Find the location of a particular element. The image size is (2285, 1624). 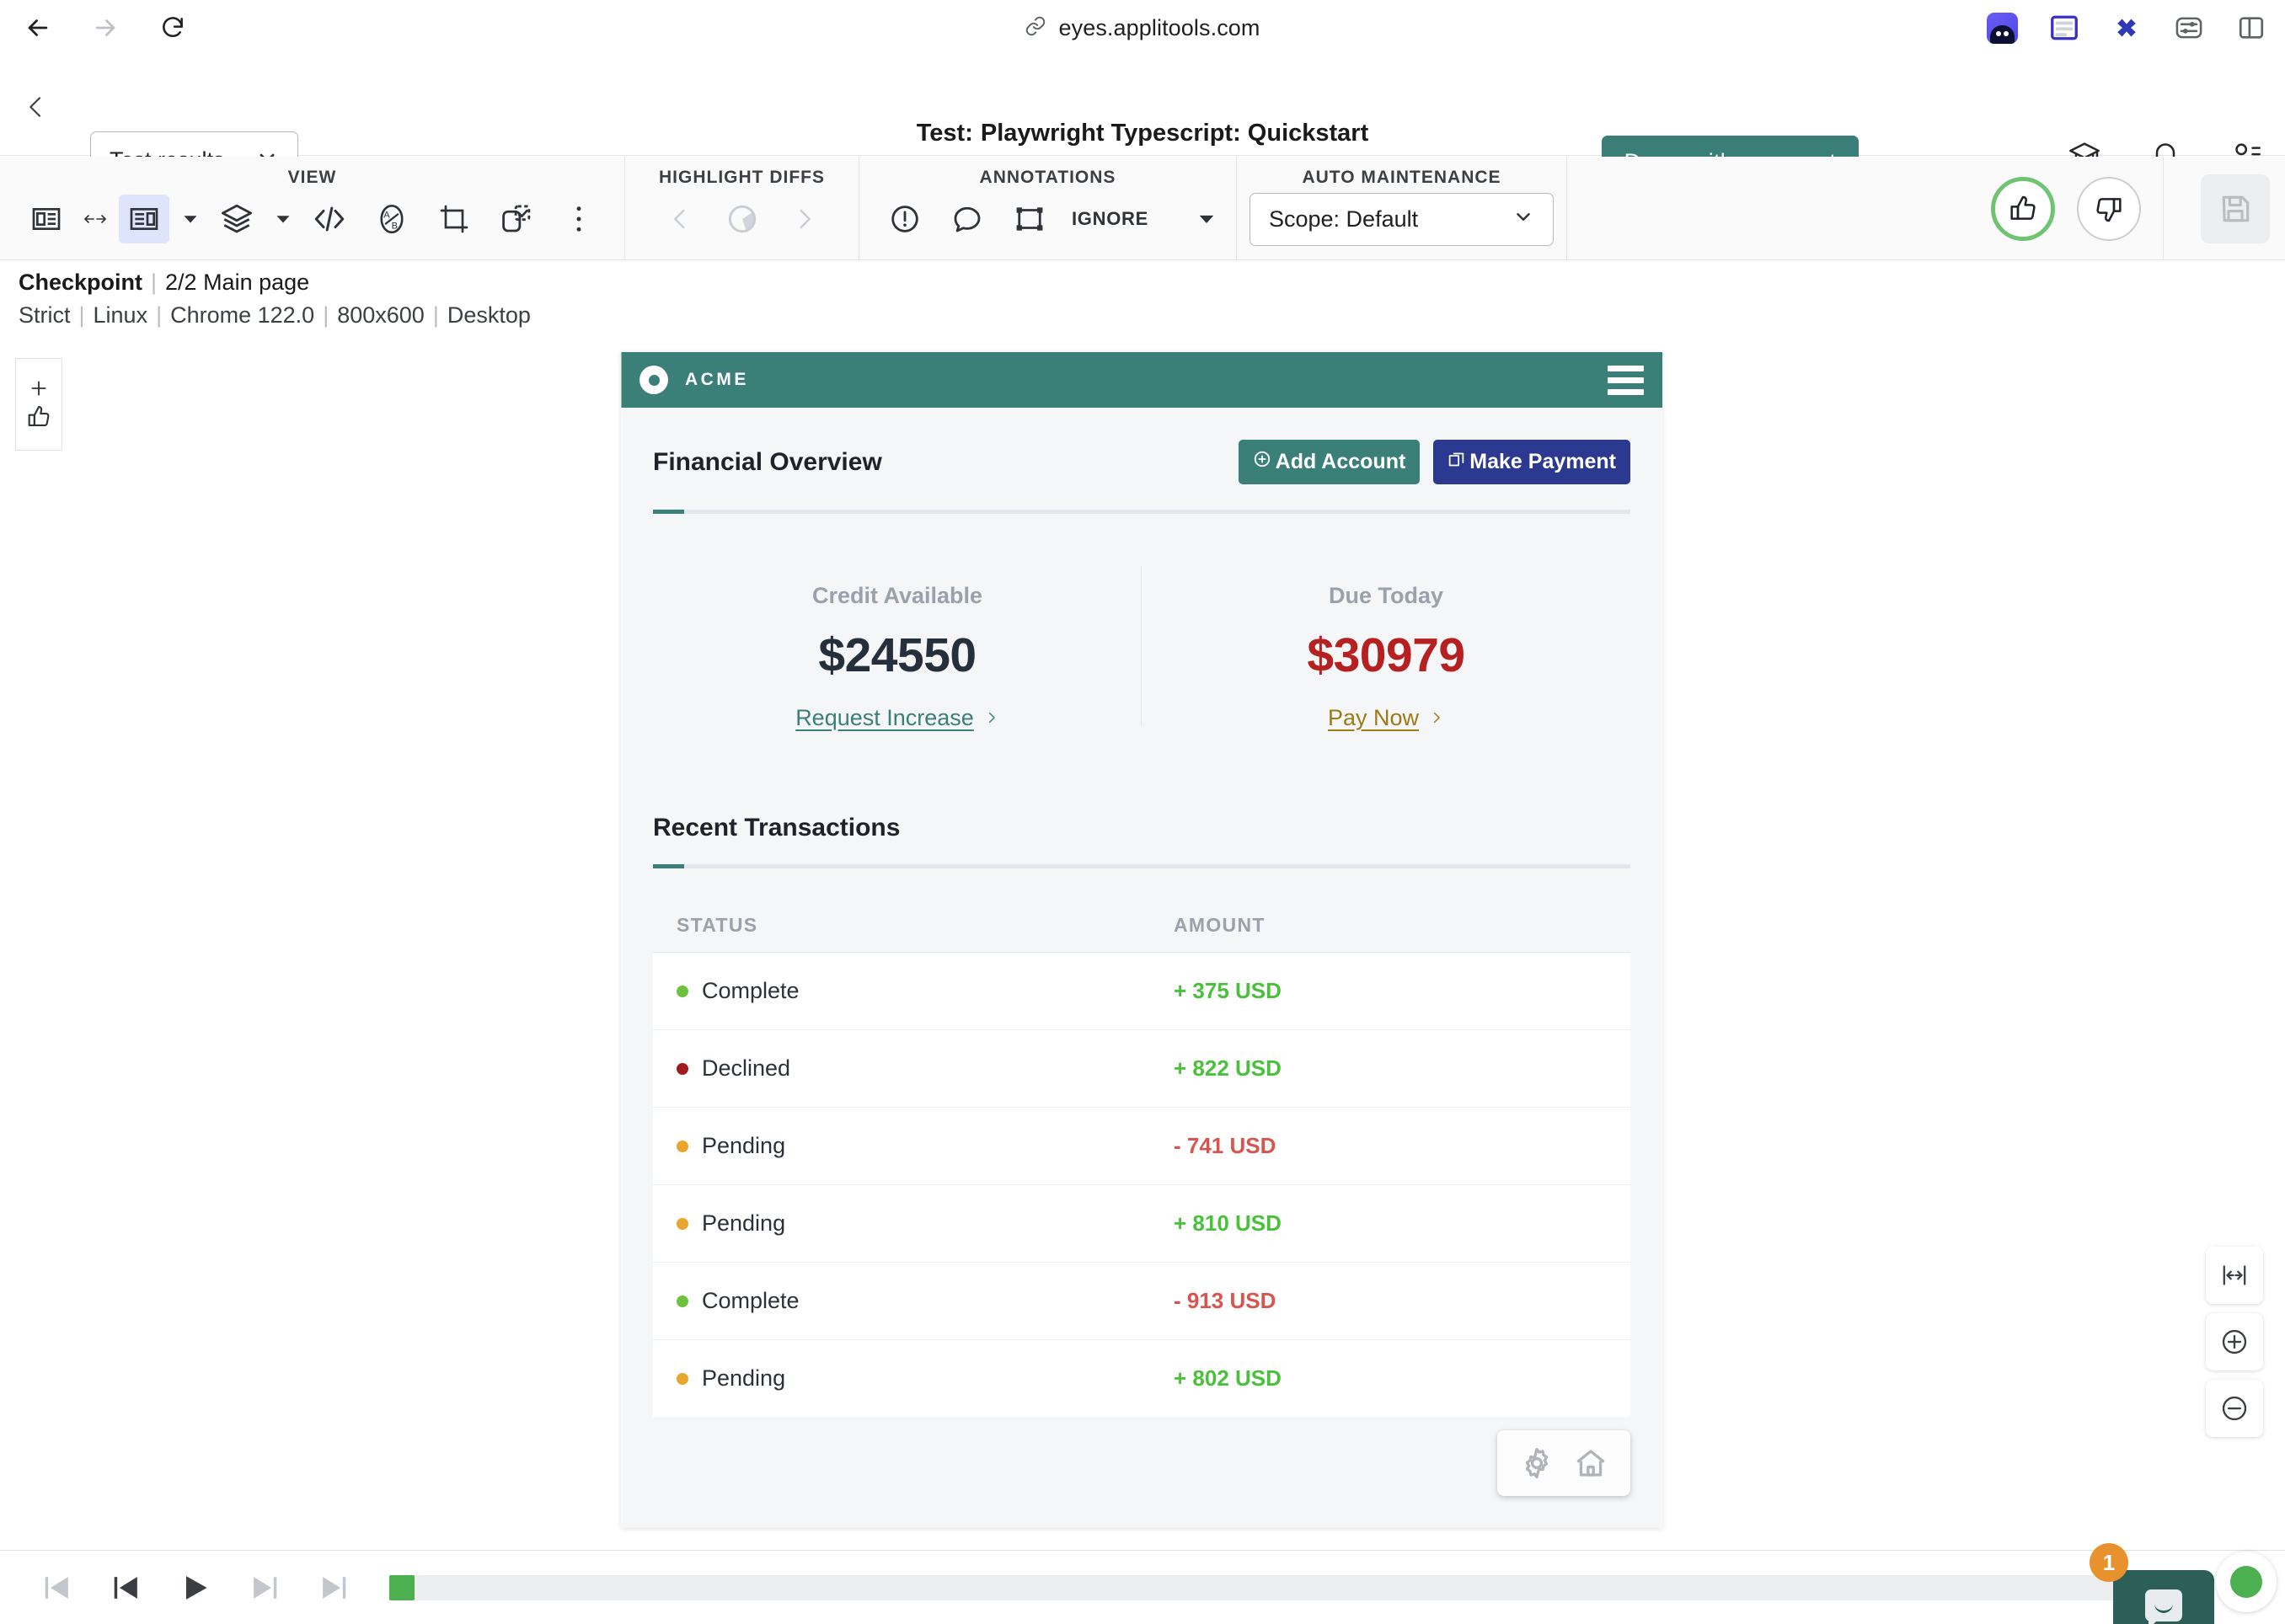

page-title-value: Playwright Typescript: Quickstart is located at coordinates (1174, 133).